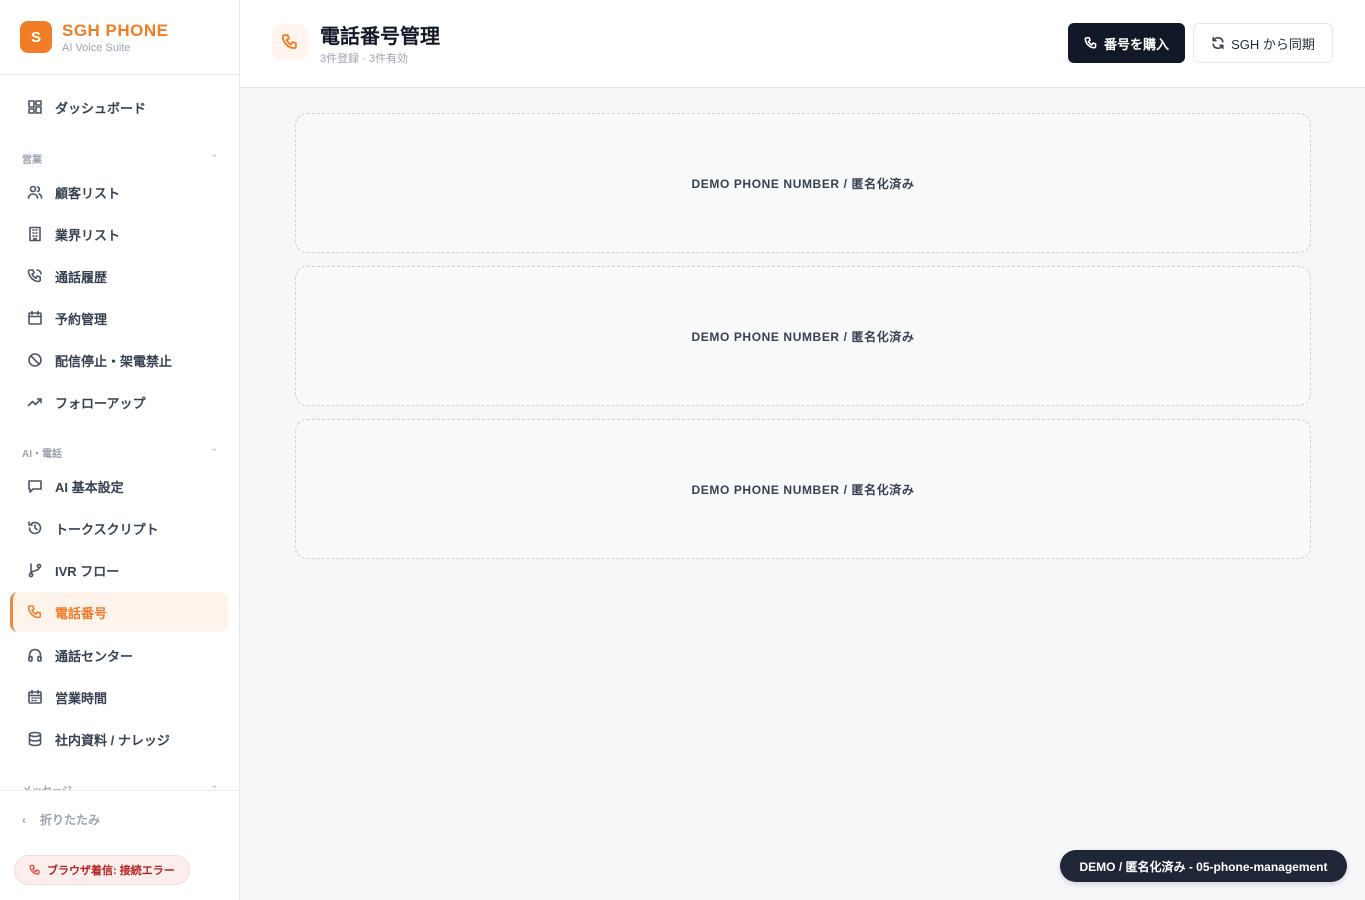  What do you see at coordinates (32, 160) in the screenshot?
I see `section-sales-label: 営業` at bounding box center [32, 160].